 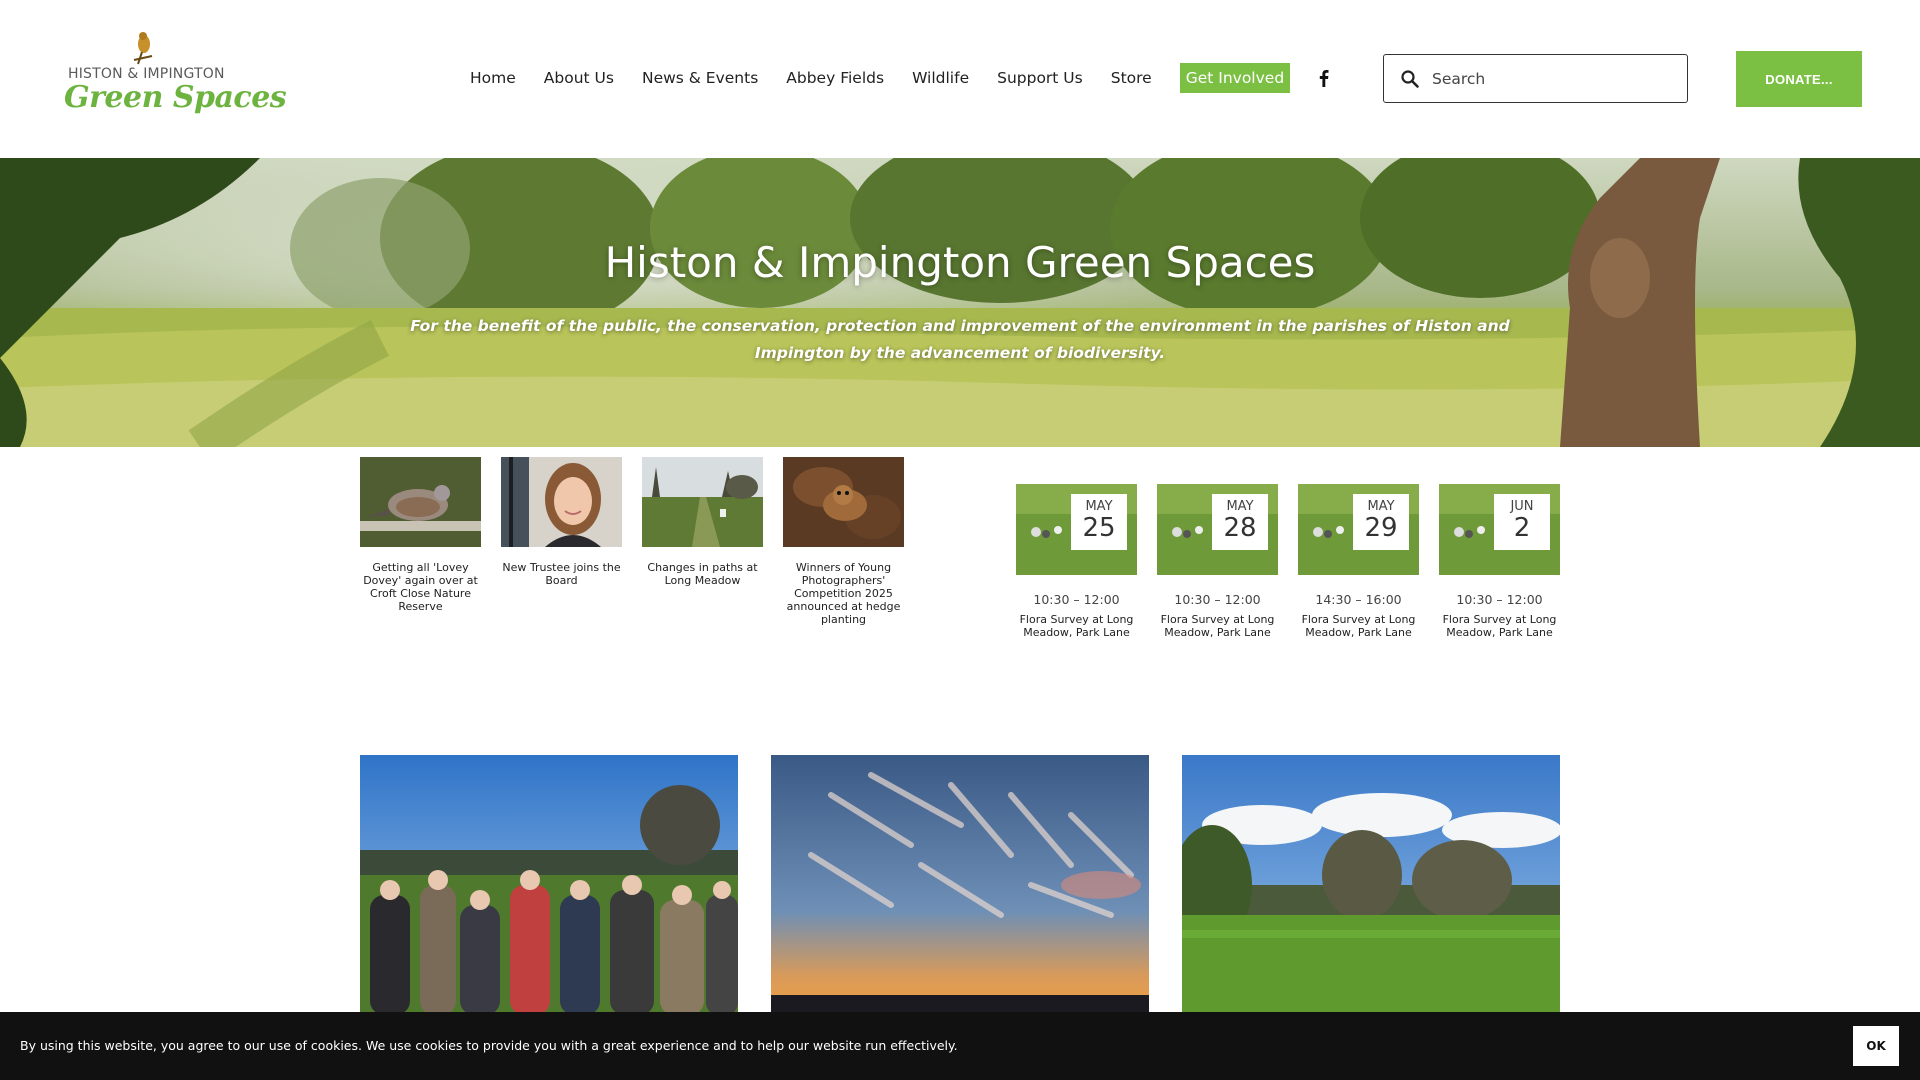 I want to click on news-item: New Trustee joins the Board, so click(x=561, y=541).